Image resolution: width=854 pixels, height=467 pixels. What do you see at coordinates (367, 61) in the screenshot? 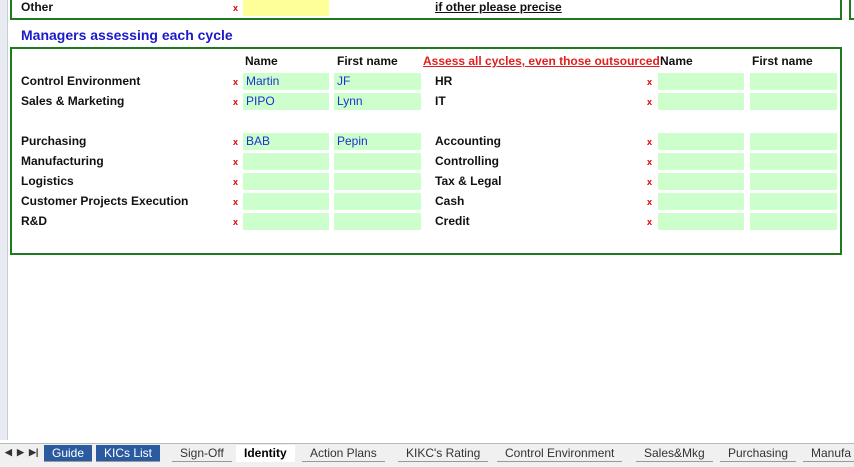
I see `header-first-name: First name` at bounding box center [367, 61].